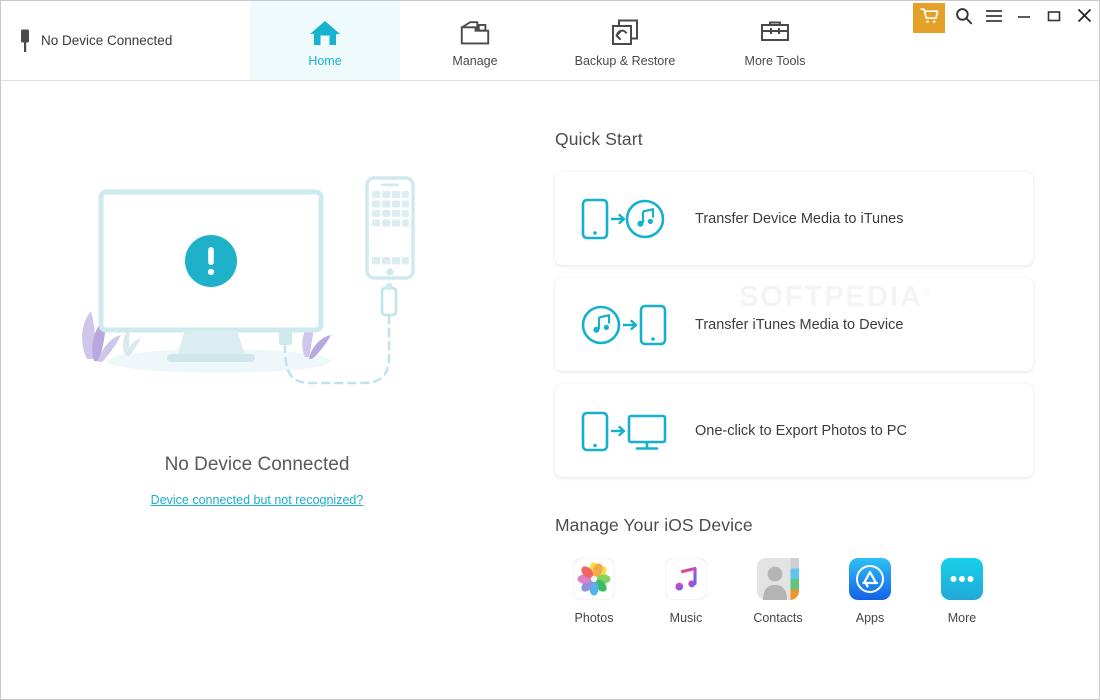  What do you see at coordinates (625, 33) in the screenshot?
I see `backup-restore-icon` at bounding box center [625, 33].